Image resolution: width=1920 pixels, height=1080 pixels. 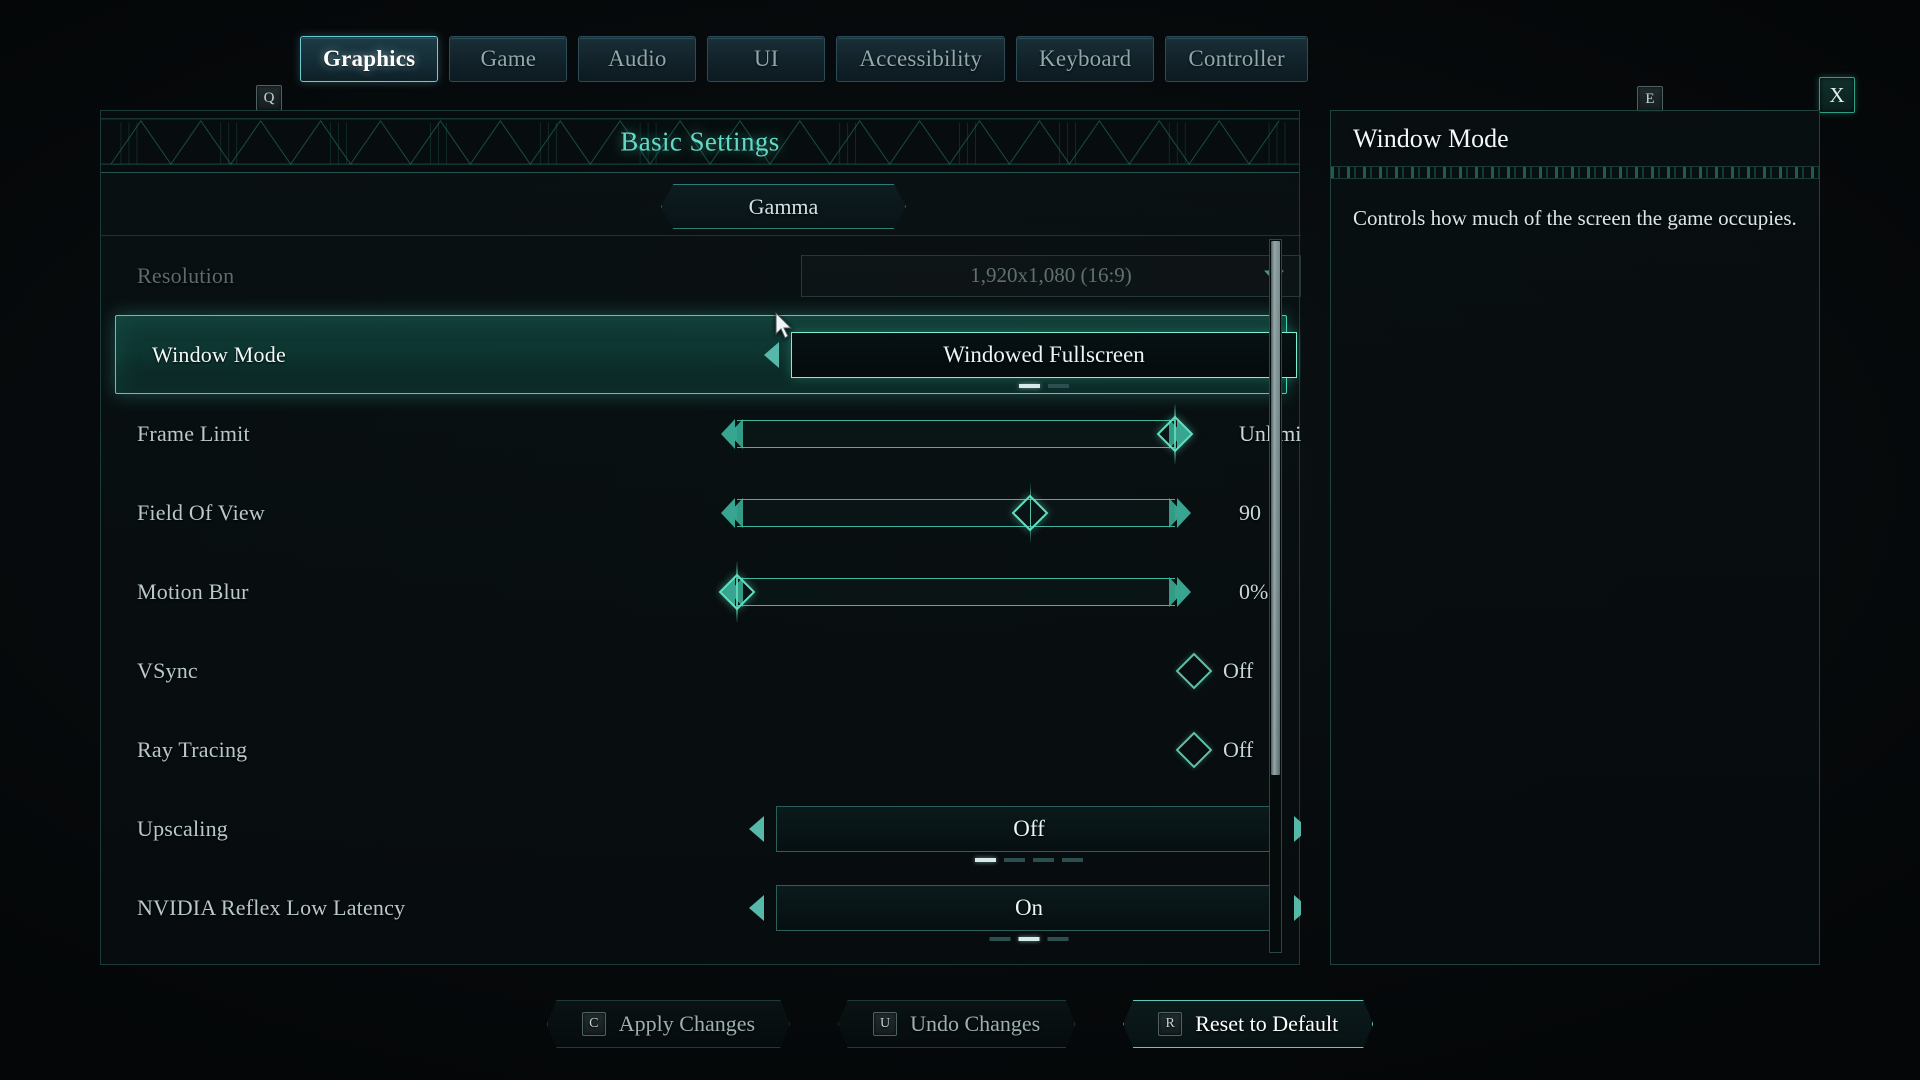 I want to click on setting-label: Window Mode, so click(x=219, y=354).